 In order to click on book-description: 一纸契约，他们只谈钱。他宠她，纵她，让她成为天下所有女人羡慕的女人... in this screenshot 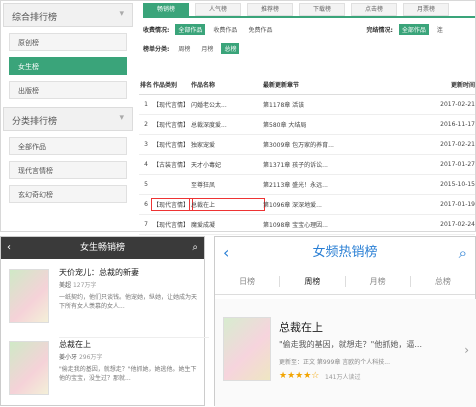, I will do `click(128, 302)`.